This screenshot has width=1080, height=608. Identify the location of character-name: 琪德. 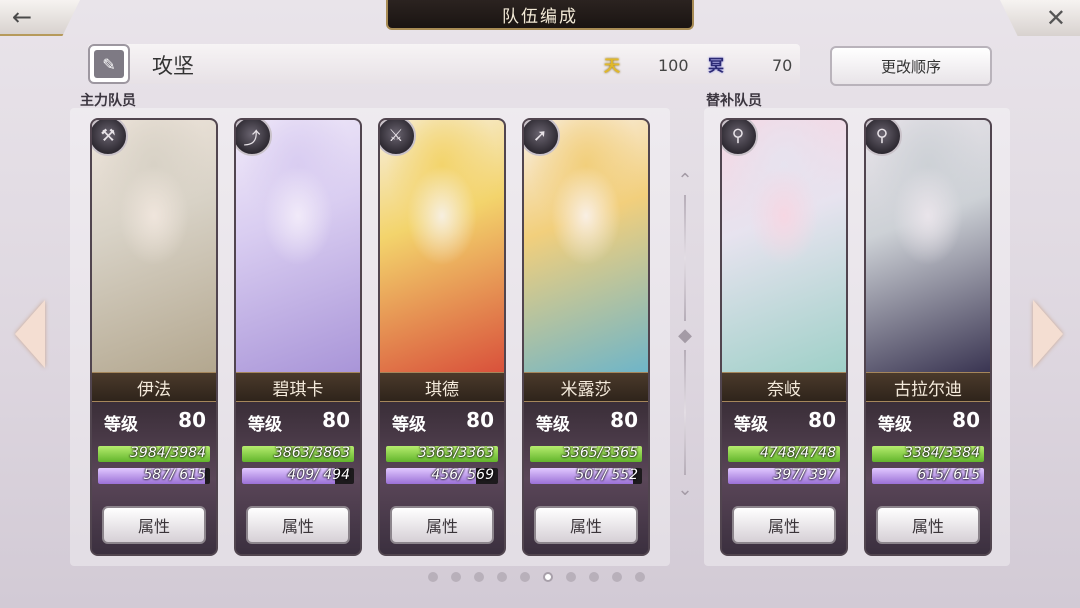
(442, 387).